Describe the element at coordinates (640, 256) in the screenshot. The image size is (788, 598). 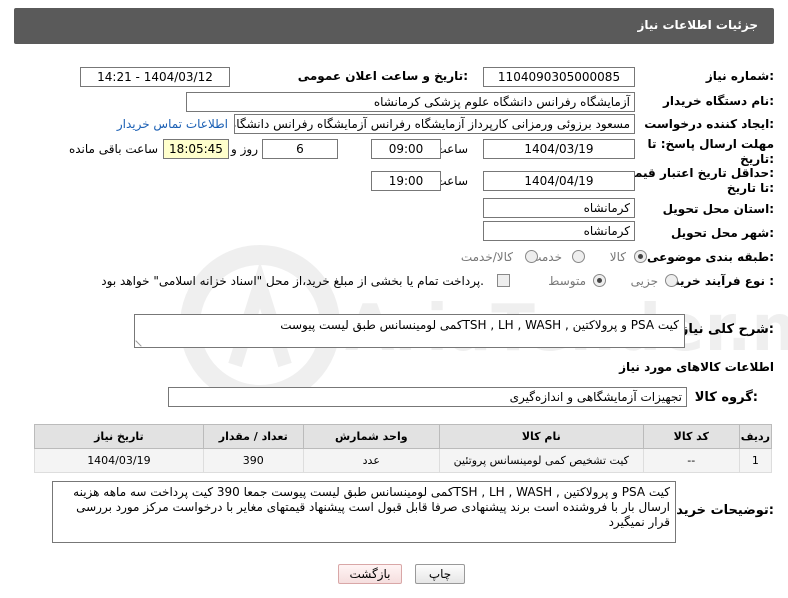
I see `category-radio-goods` at that location.